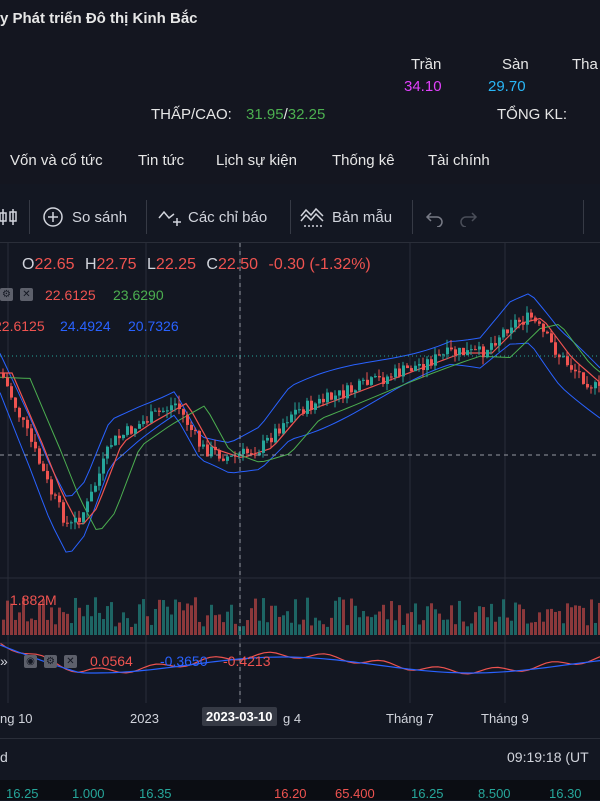 Image resolution: width=600 pixels, height=801 pixels. What do you see at coordinates (459, 160) in the screenshot?
I see `tab-financials: Tài chính` at bounding box center [459, 160].